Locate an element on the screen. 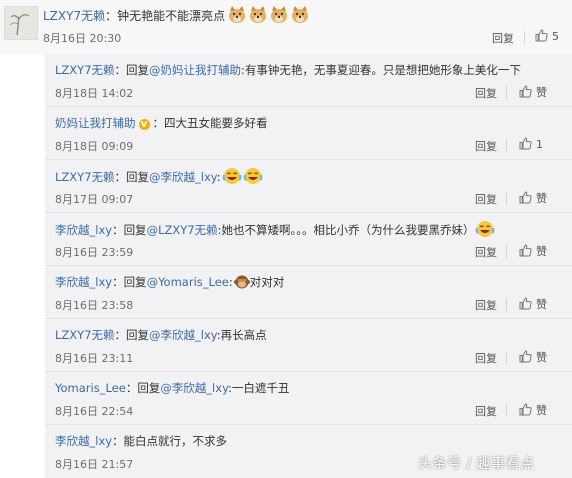  reply-body: Yomaris_Lee：回复@李欣越_lxy:一白遮千丑 is located at coordinates (172, 388).